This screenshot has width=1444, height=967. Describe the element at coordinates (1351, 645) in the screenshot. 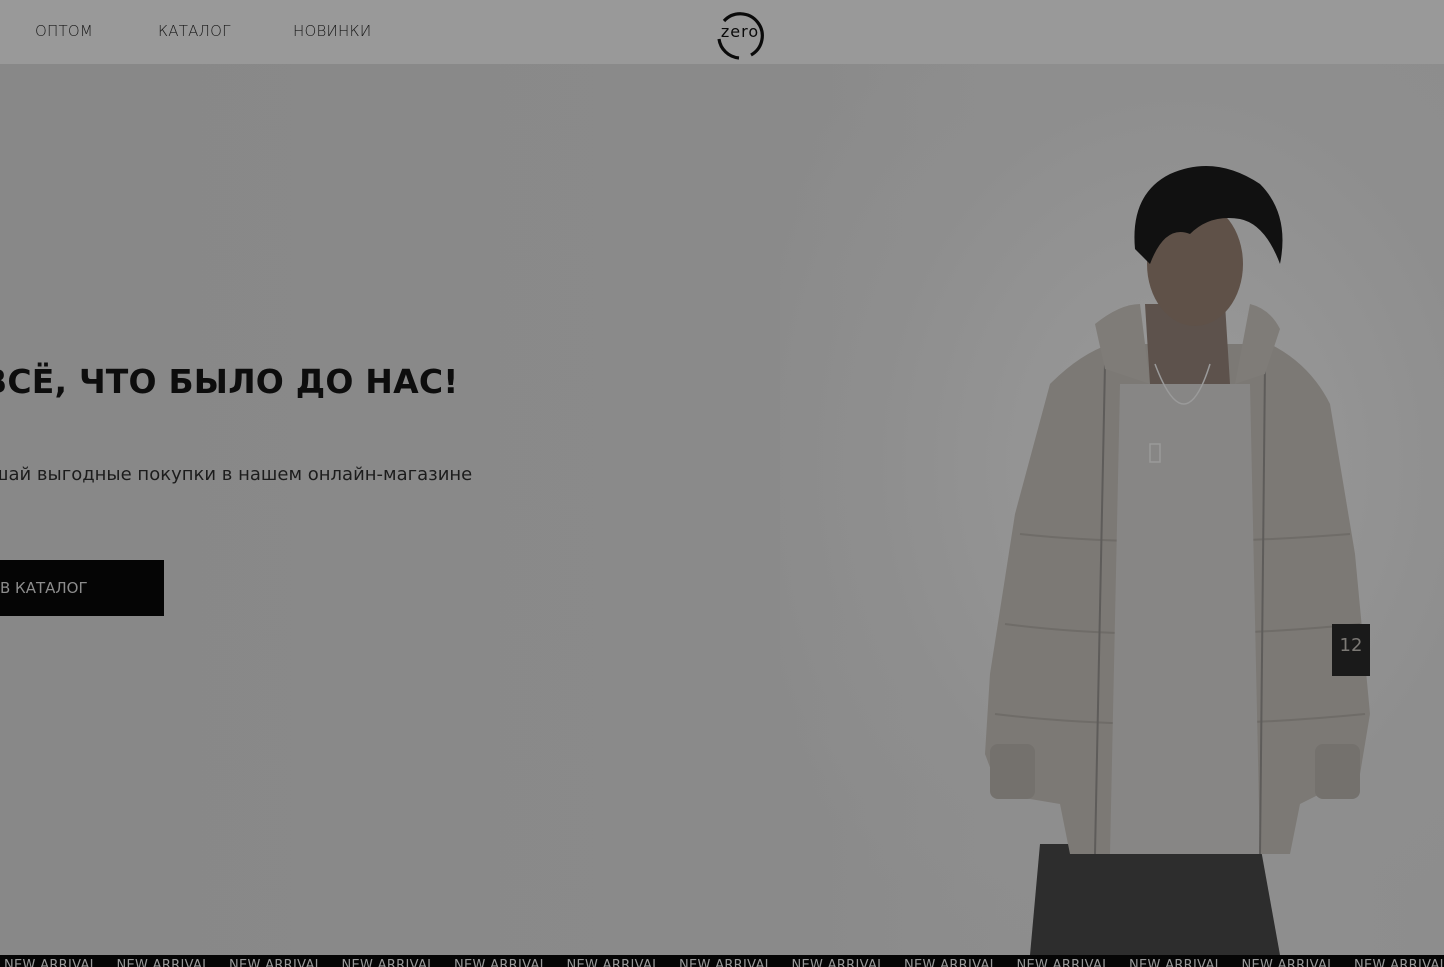

I see `sleeve-patch-text: 12` at that location.